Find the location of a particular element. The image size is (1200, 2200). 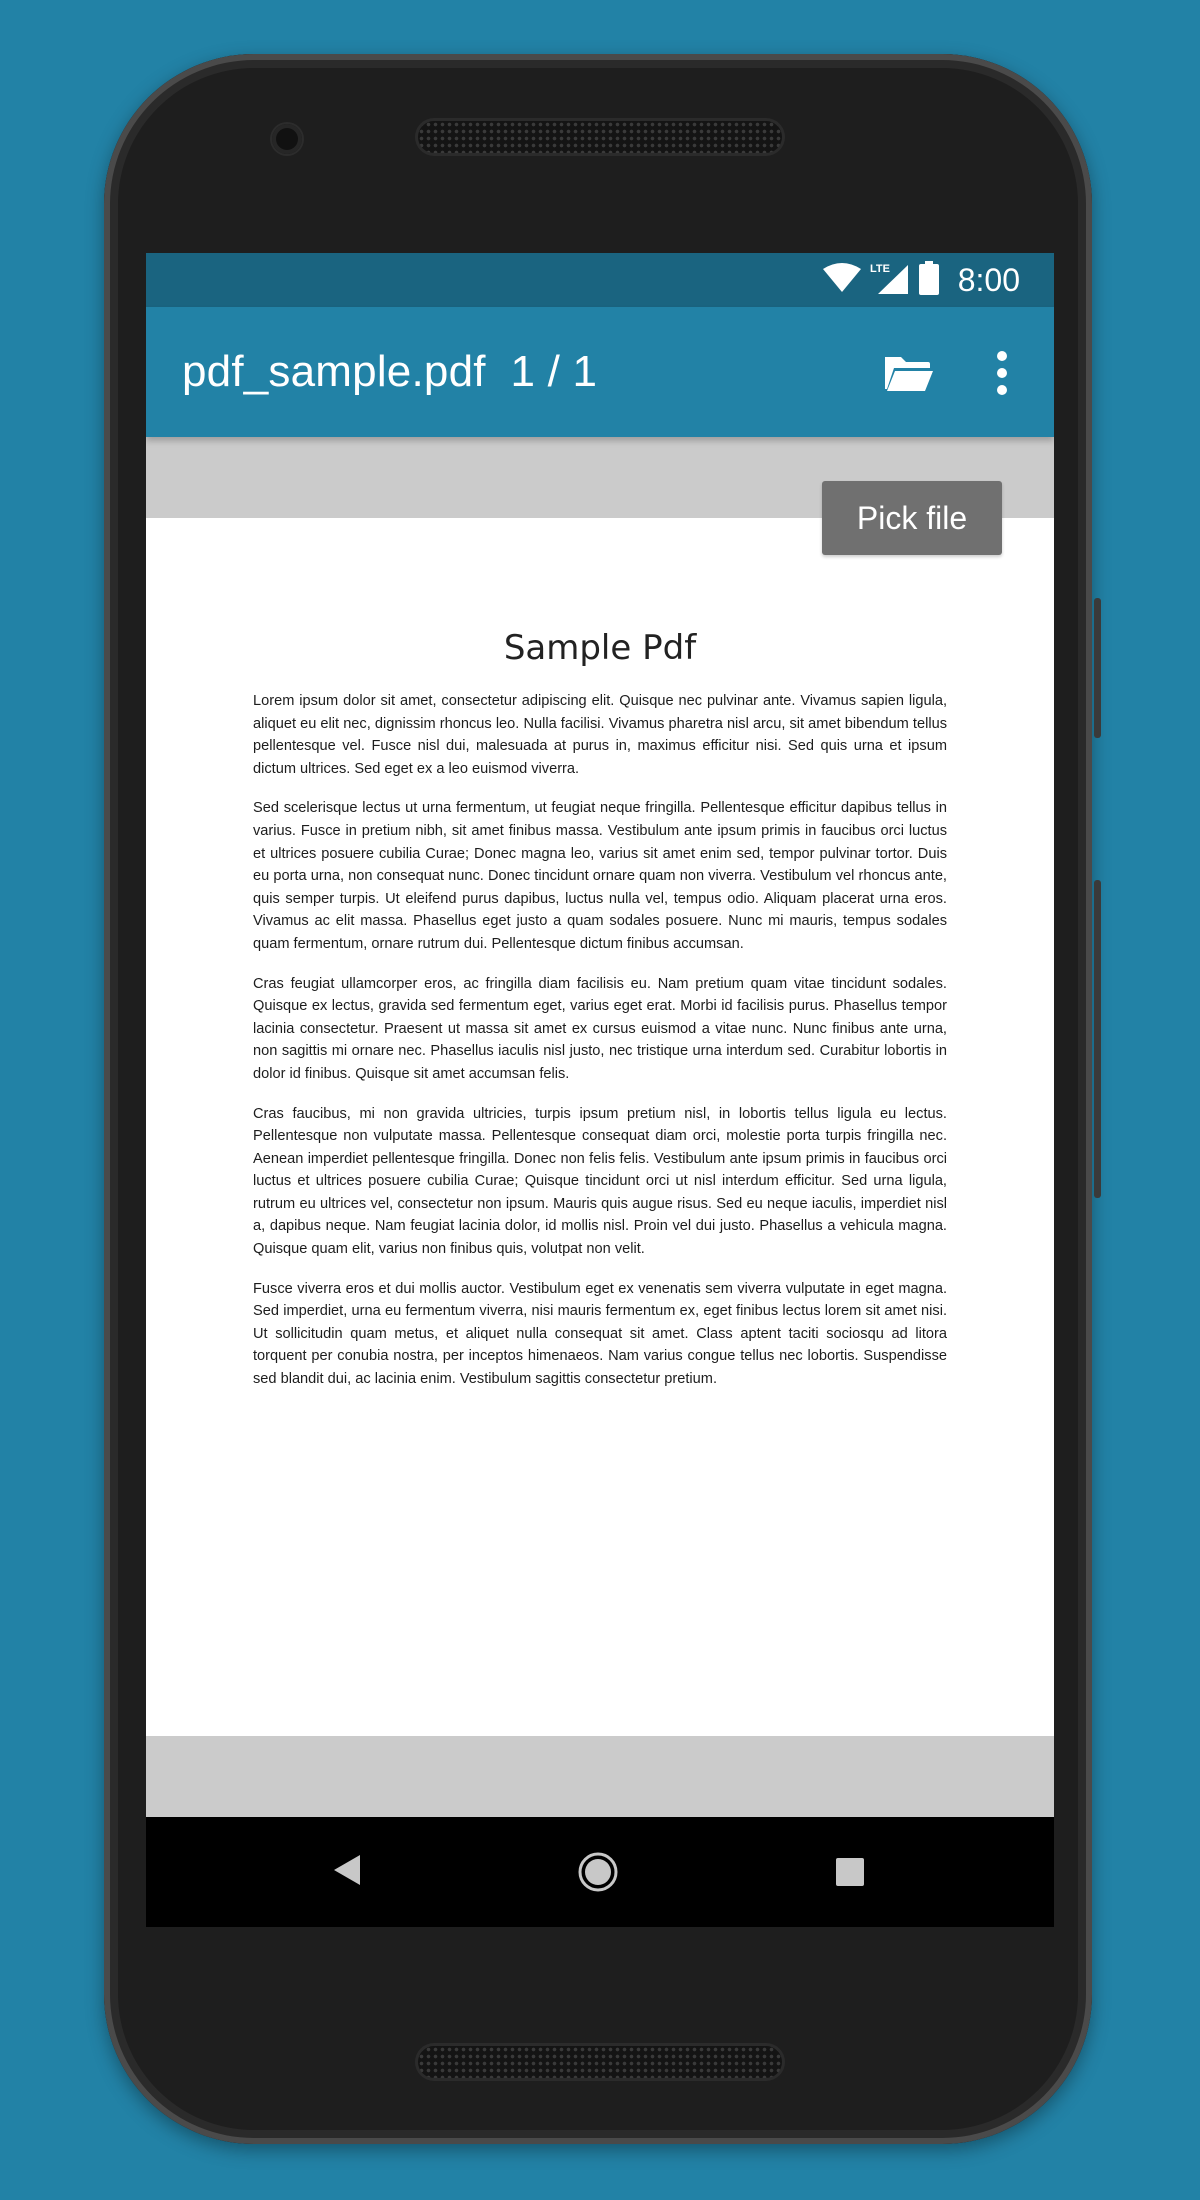

home-button is located at coordinates (598, 1874).